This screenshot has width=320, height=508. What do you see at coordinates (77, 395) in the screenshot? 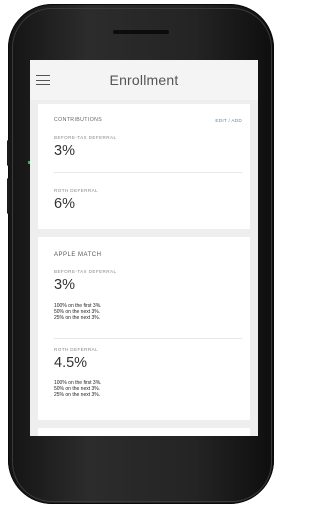
I see `match-roth-note-3: 25% on the next 3%.` at bounding box center [77, 395].